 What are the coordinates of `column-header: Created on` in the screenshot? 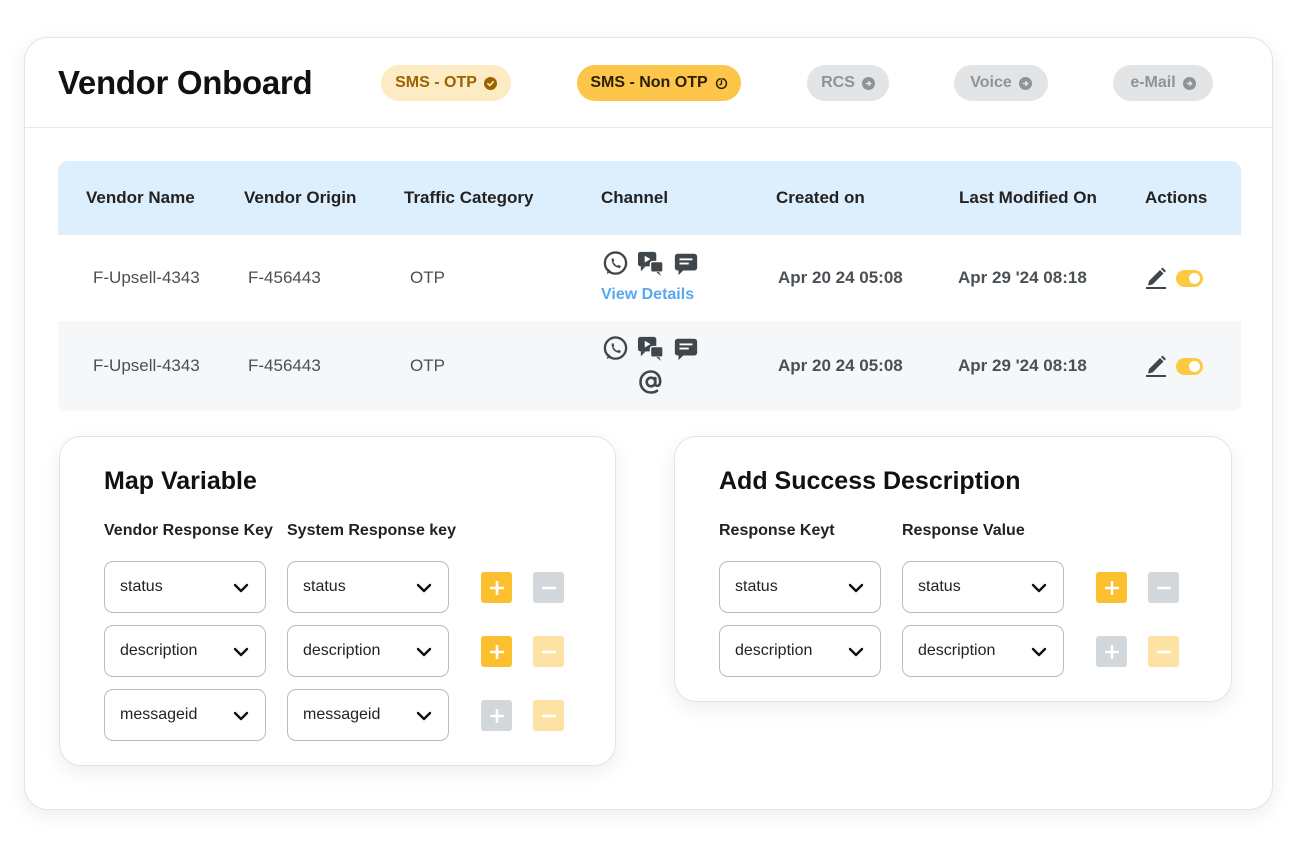 It's located at (820, 197).